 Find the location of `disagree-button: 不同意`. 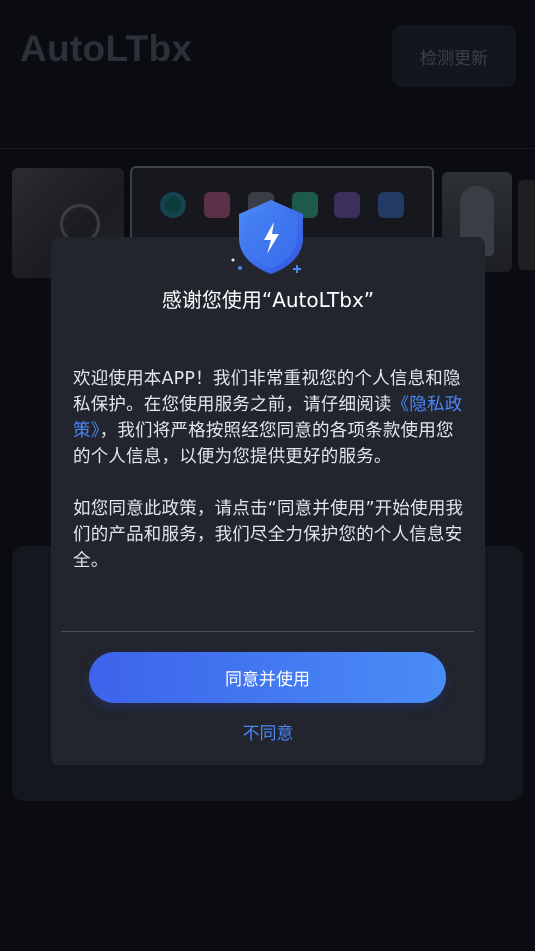

disagree-button: 不同意 is located at coordinates (268, 734).